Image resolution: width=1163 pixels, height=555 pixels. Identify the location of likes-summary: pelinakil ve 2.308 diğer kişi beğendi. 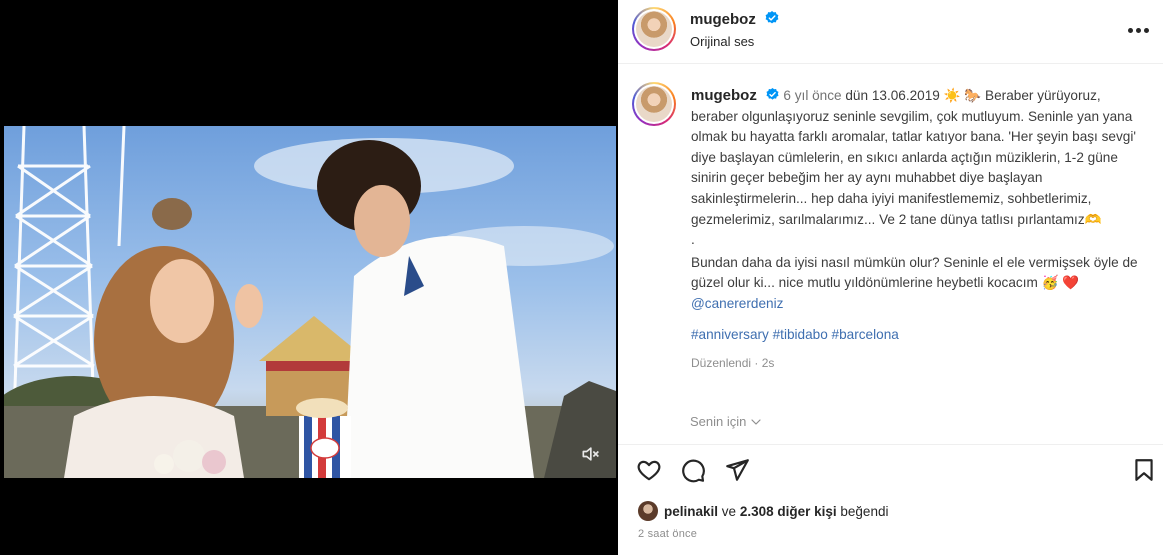
(763, 511).